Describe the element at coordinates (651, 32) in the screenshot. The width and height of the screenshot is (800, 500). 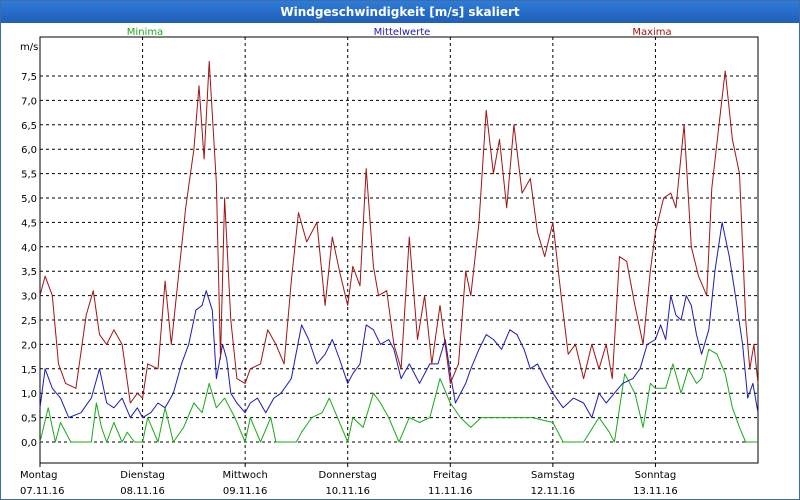
I see `legend-maxima: Maxima` at that location.